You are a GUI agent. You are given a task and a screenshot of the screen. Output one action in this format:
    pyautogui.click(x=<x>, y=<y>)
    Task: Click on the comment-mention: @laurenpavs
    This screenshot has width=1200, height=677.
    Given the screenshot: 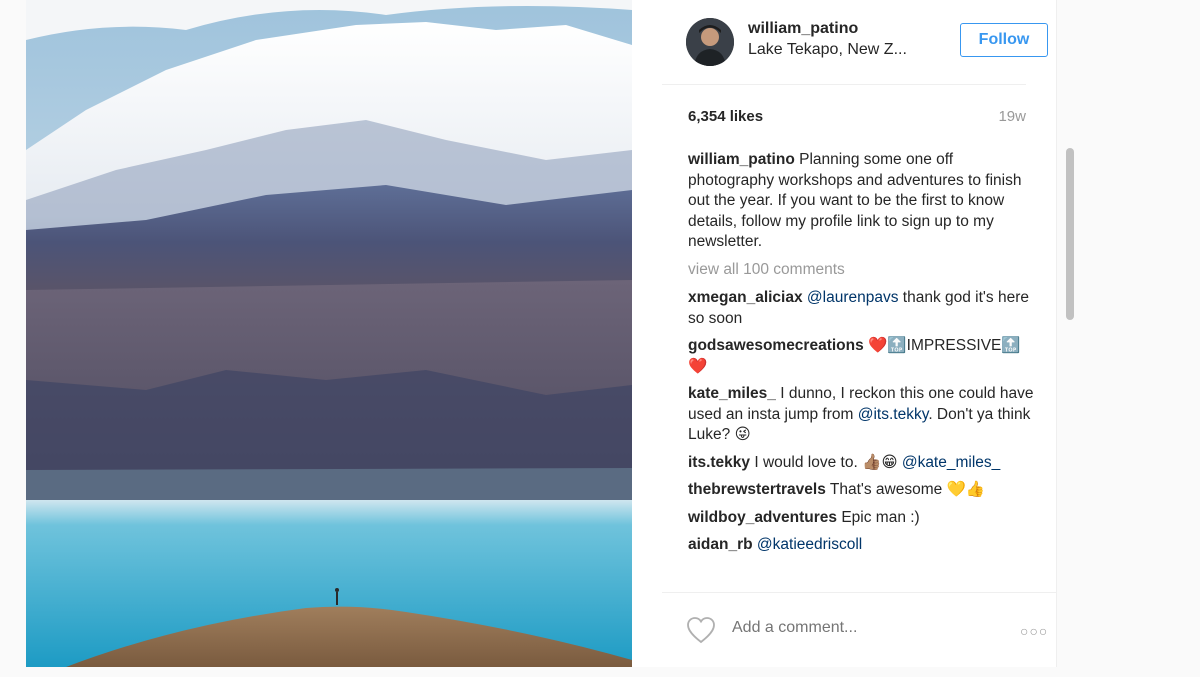 What is the action you would take?
    pyautogui.click(x=853, y=297)
    